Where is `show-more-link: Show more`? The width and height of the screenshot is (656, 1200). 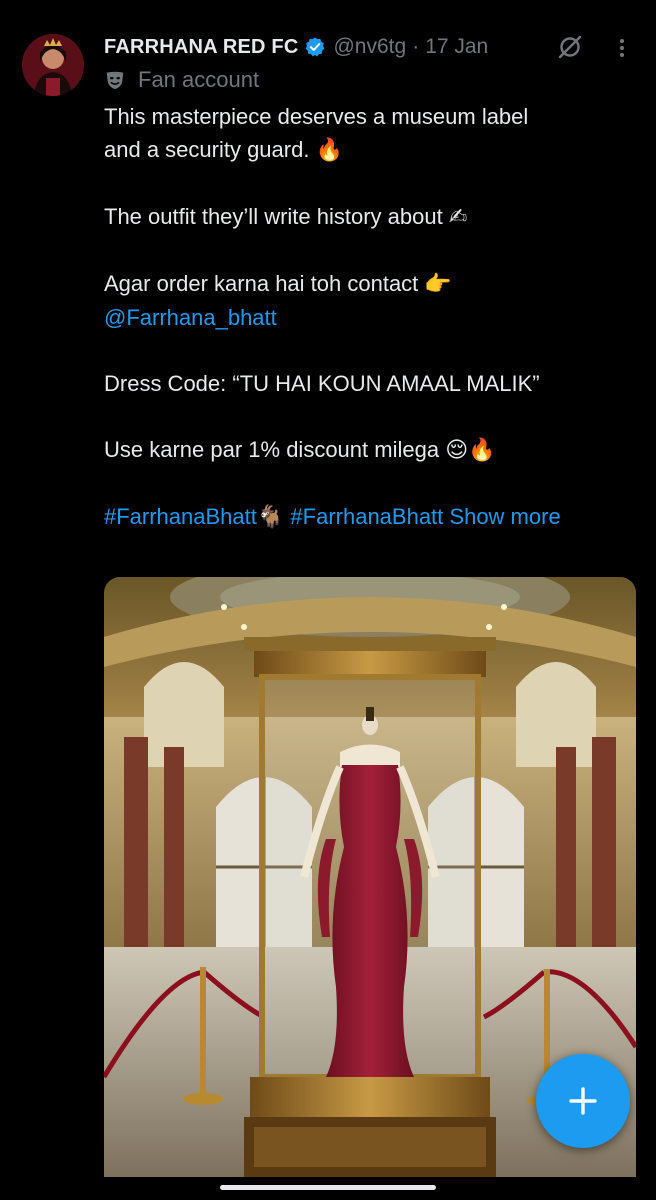
show-more-link: Show more is located at coordinates (504, 516).